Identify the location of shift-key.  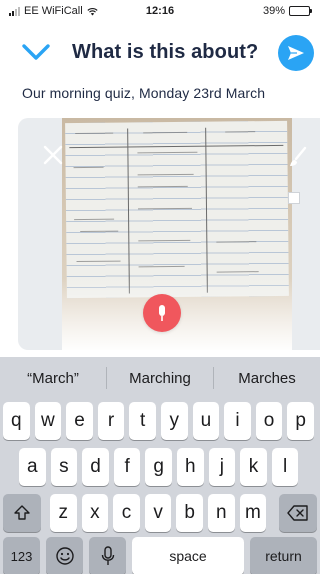
(22, 513).